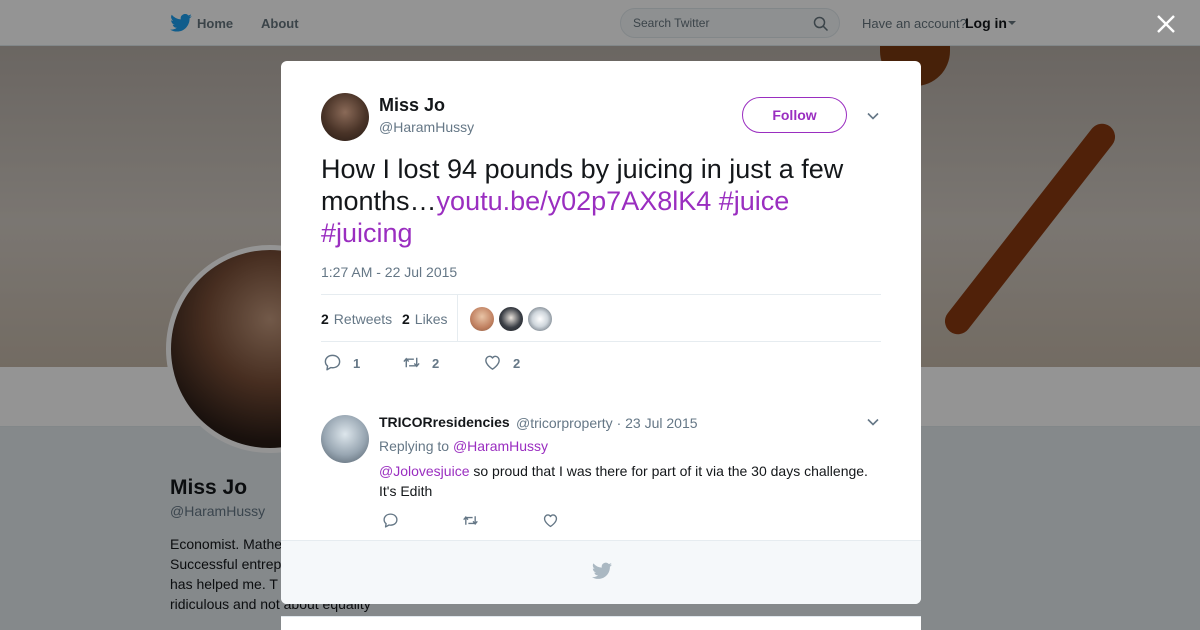 The image size is (1200, 630). I want to click on tweet-actions: 1 2 2, so click(471, 363).